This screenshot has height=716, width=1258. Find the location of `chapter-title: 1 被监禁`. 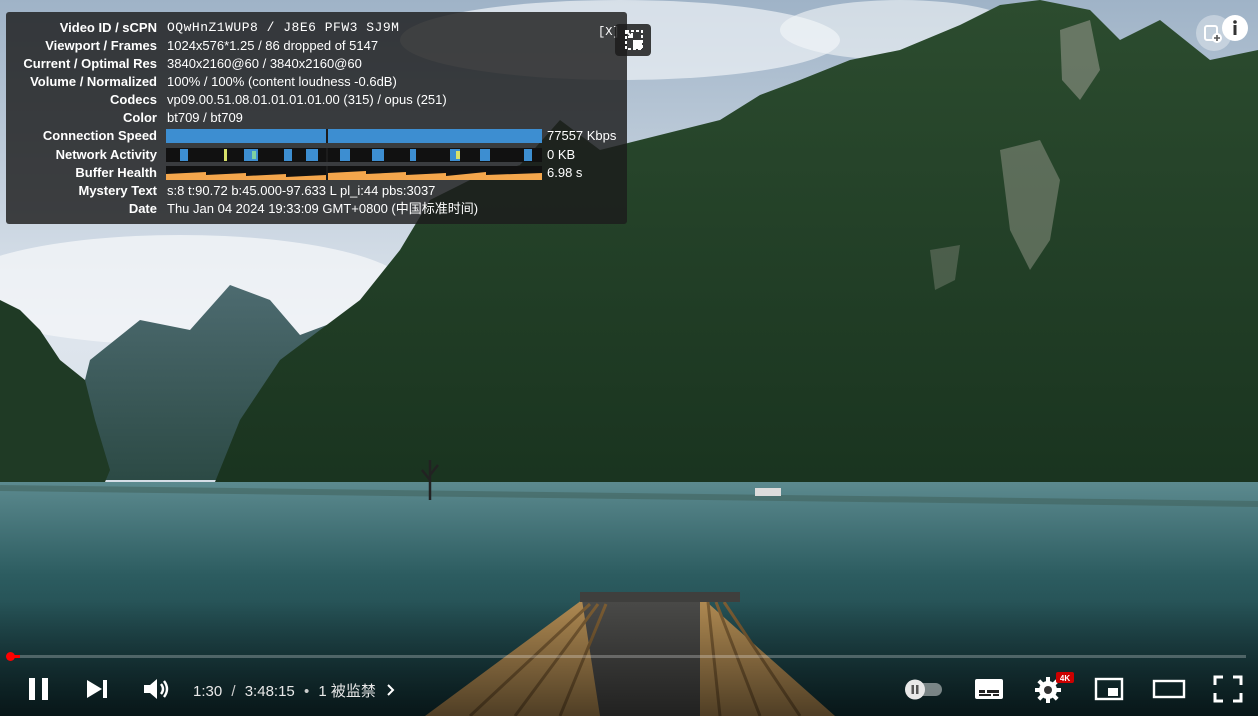

chapter-title: 1 被监禁 is located at coordinates (347, 691).